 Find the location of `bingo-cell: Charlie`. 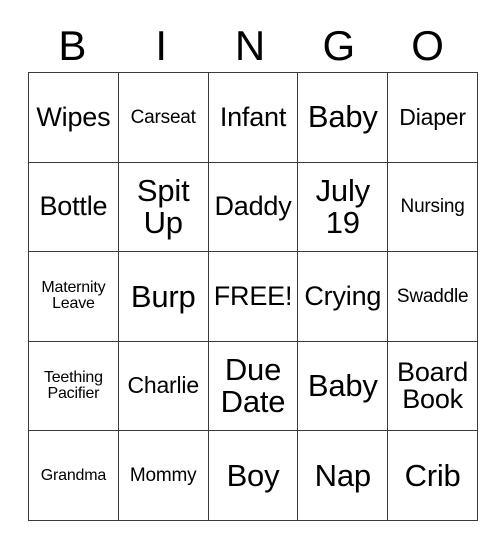

bingo-cell: Charlie is located at coordinates (163, 386).